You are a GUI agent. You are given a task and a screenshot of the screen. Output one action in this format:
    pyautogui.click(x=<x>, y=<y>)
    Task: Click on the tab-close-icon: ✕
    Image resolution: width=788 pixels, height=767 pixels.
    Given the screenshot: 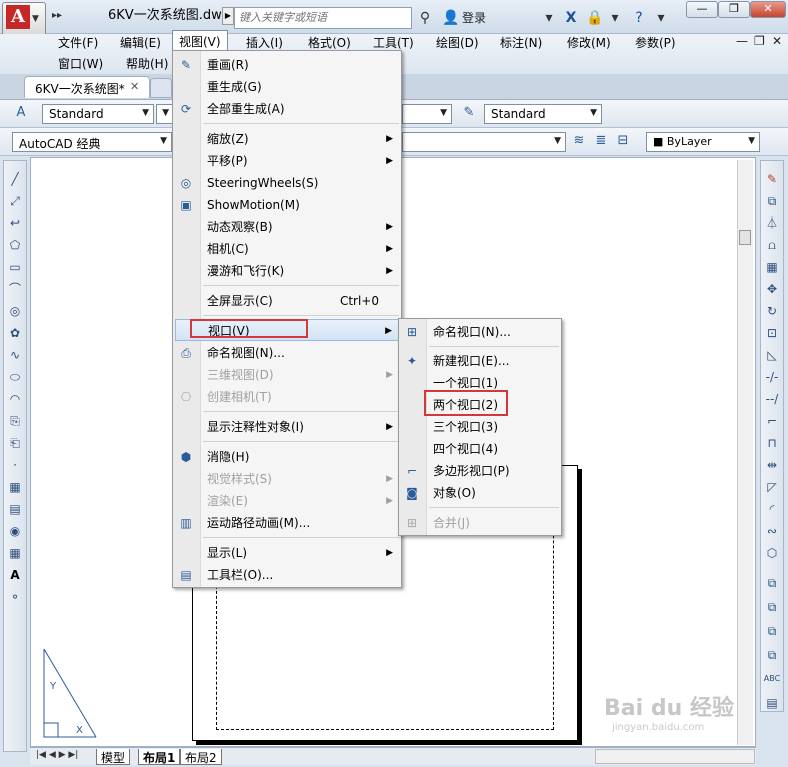 What is the action you would take?
    pyautogui.click(x=134, y=86)
    